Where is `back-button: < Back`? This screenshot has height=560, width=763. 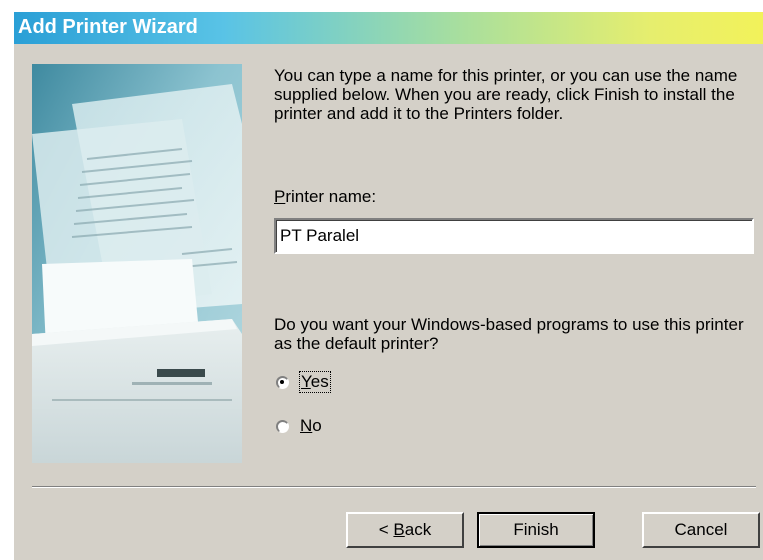 back-button: < Back is located at coordinates (405, 530).